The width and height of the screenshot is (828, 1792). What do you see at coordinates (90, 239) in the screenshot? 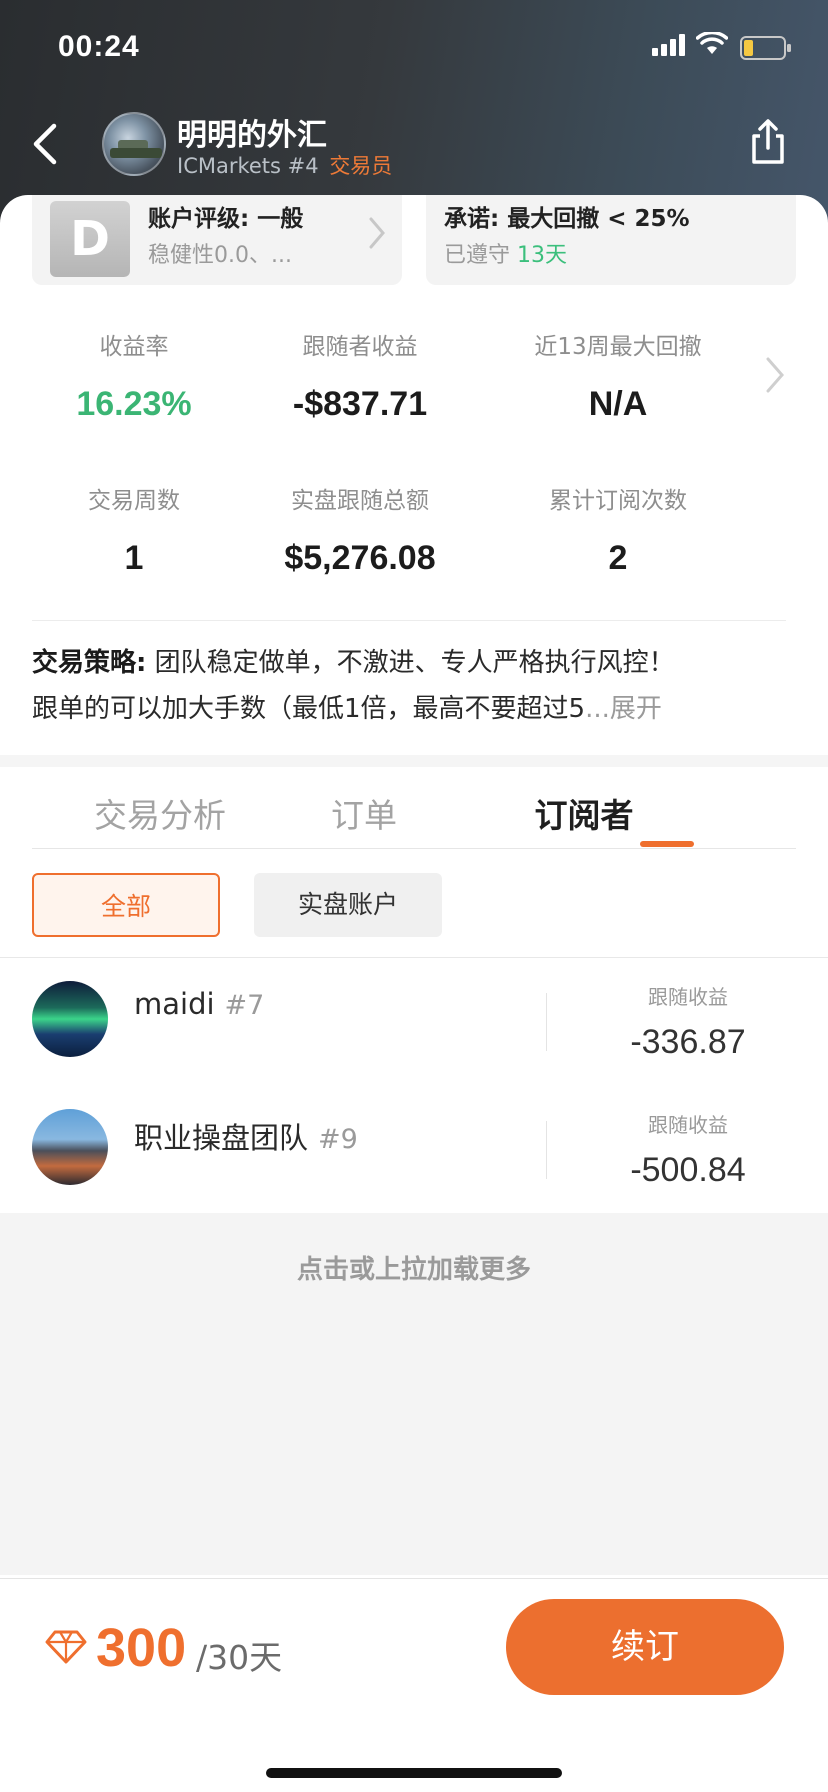
I see `grade-badge: D` at bounding box center [90, 239].